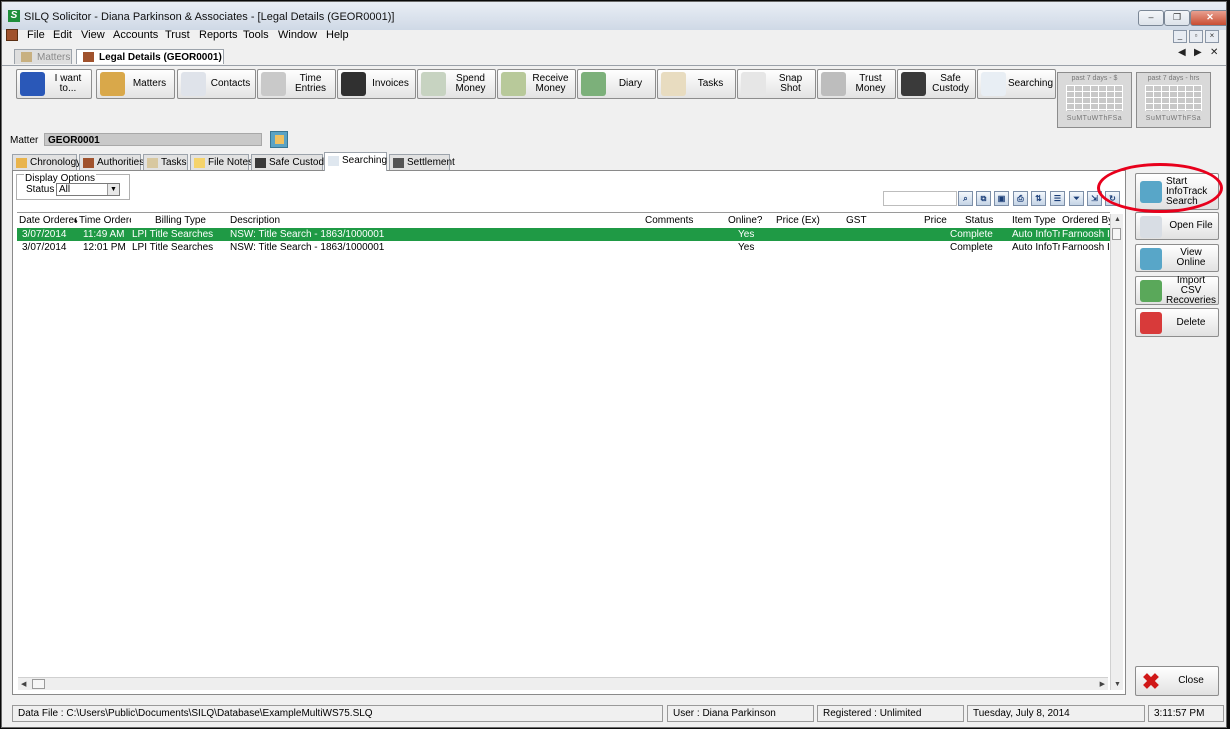  What do you see at coordinates (1182, 52) in the screenshot?
I see `prev-tab-arrow-icon: ◀` at bounding box center [1182, 52].